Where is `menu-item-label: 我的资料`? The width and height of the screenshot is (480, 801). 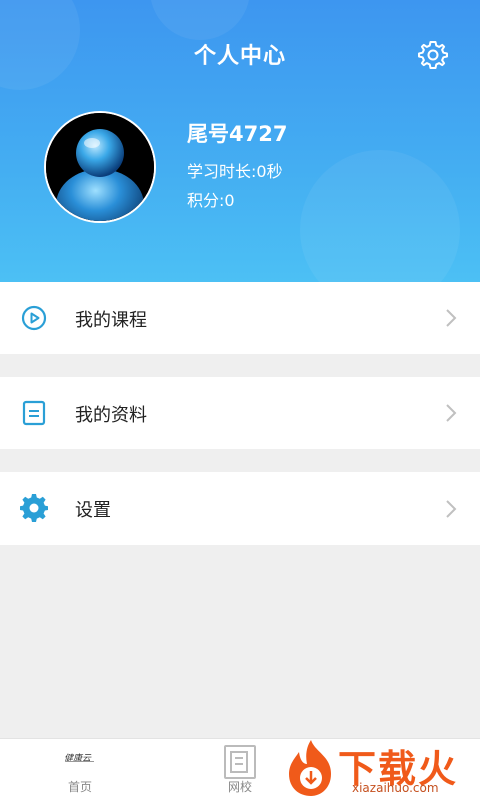 menu-item-label: 我的资料 is located at coordinates (111, 415).